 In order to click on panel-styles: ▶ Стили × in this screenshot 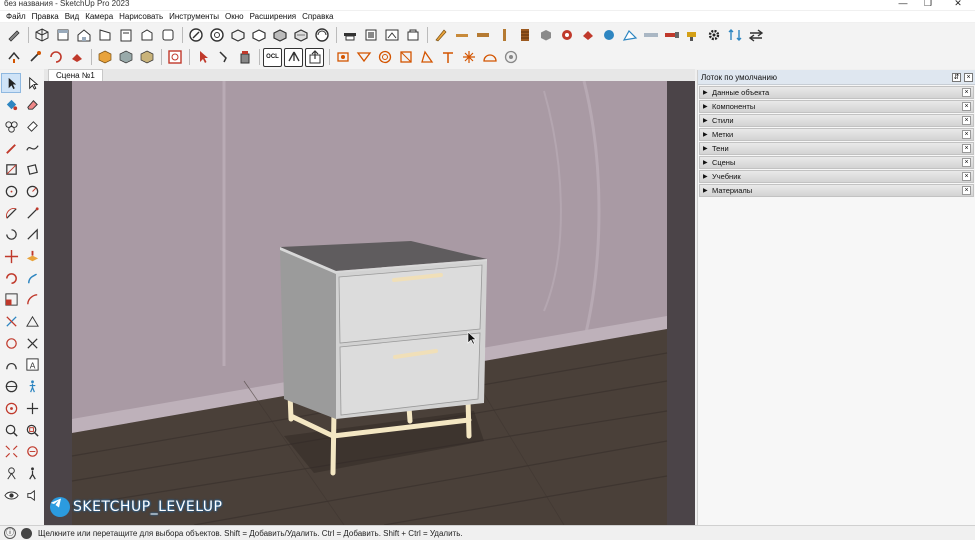, I will do `click(836, 120)`.